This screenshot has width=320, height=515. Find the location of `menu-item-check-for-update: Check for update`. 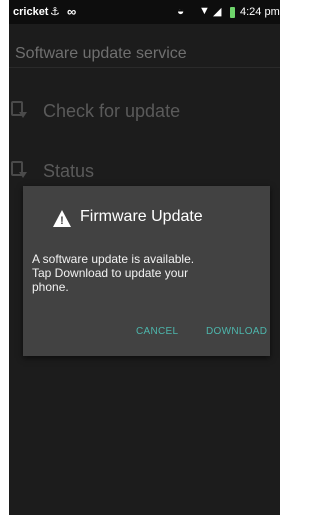

menu-item-check-for-update: Check for update is located at coordinates (144, 112).